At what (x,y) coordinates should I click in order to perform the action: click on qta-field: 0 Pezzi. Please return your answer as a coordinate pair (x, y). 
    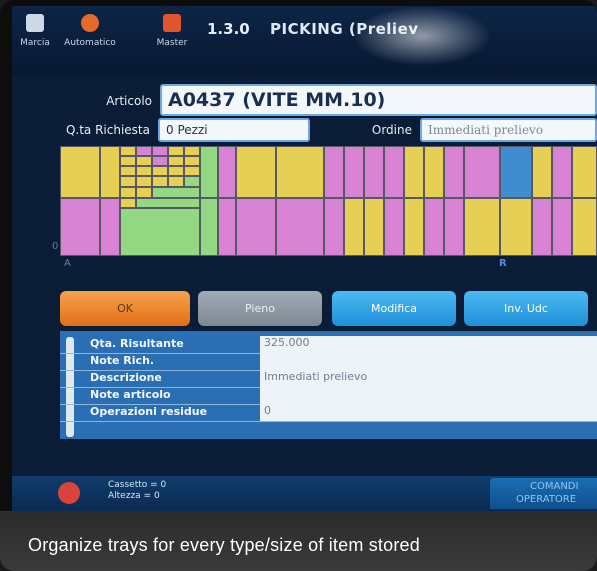
    Looking at the image, I should click on (234, 130).